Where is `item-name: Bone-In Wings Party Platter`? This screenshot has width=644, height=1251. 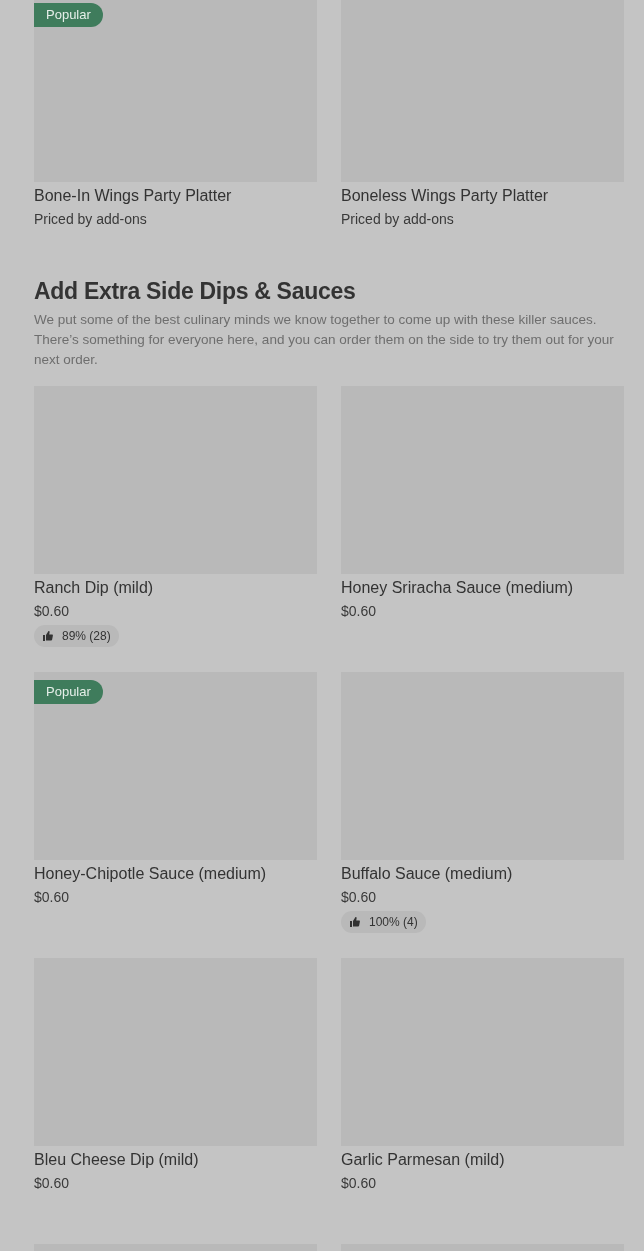
item-name: Bone-In Wings Party Platter is located at coordinates (175, 196).